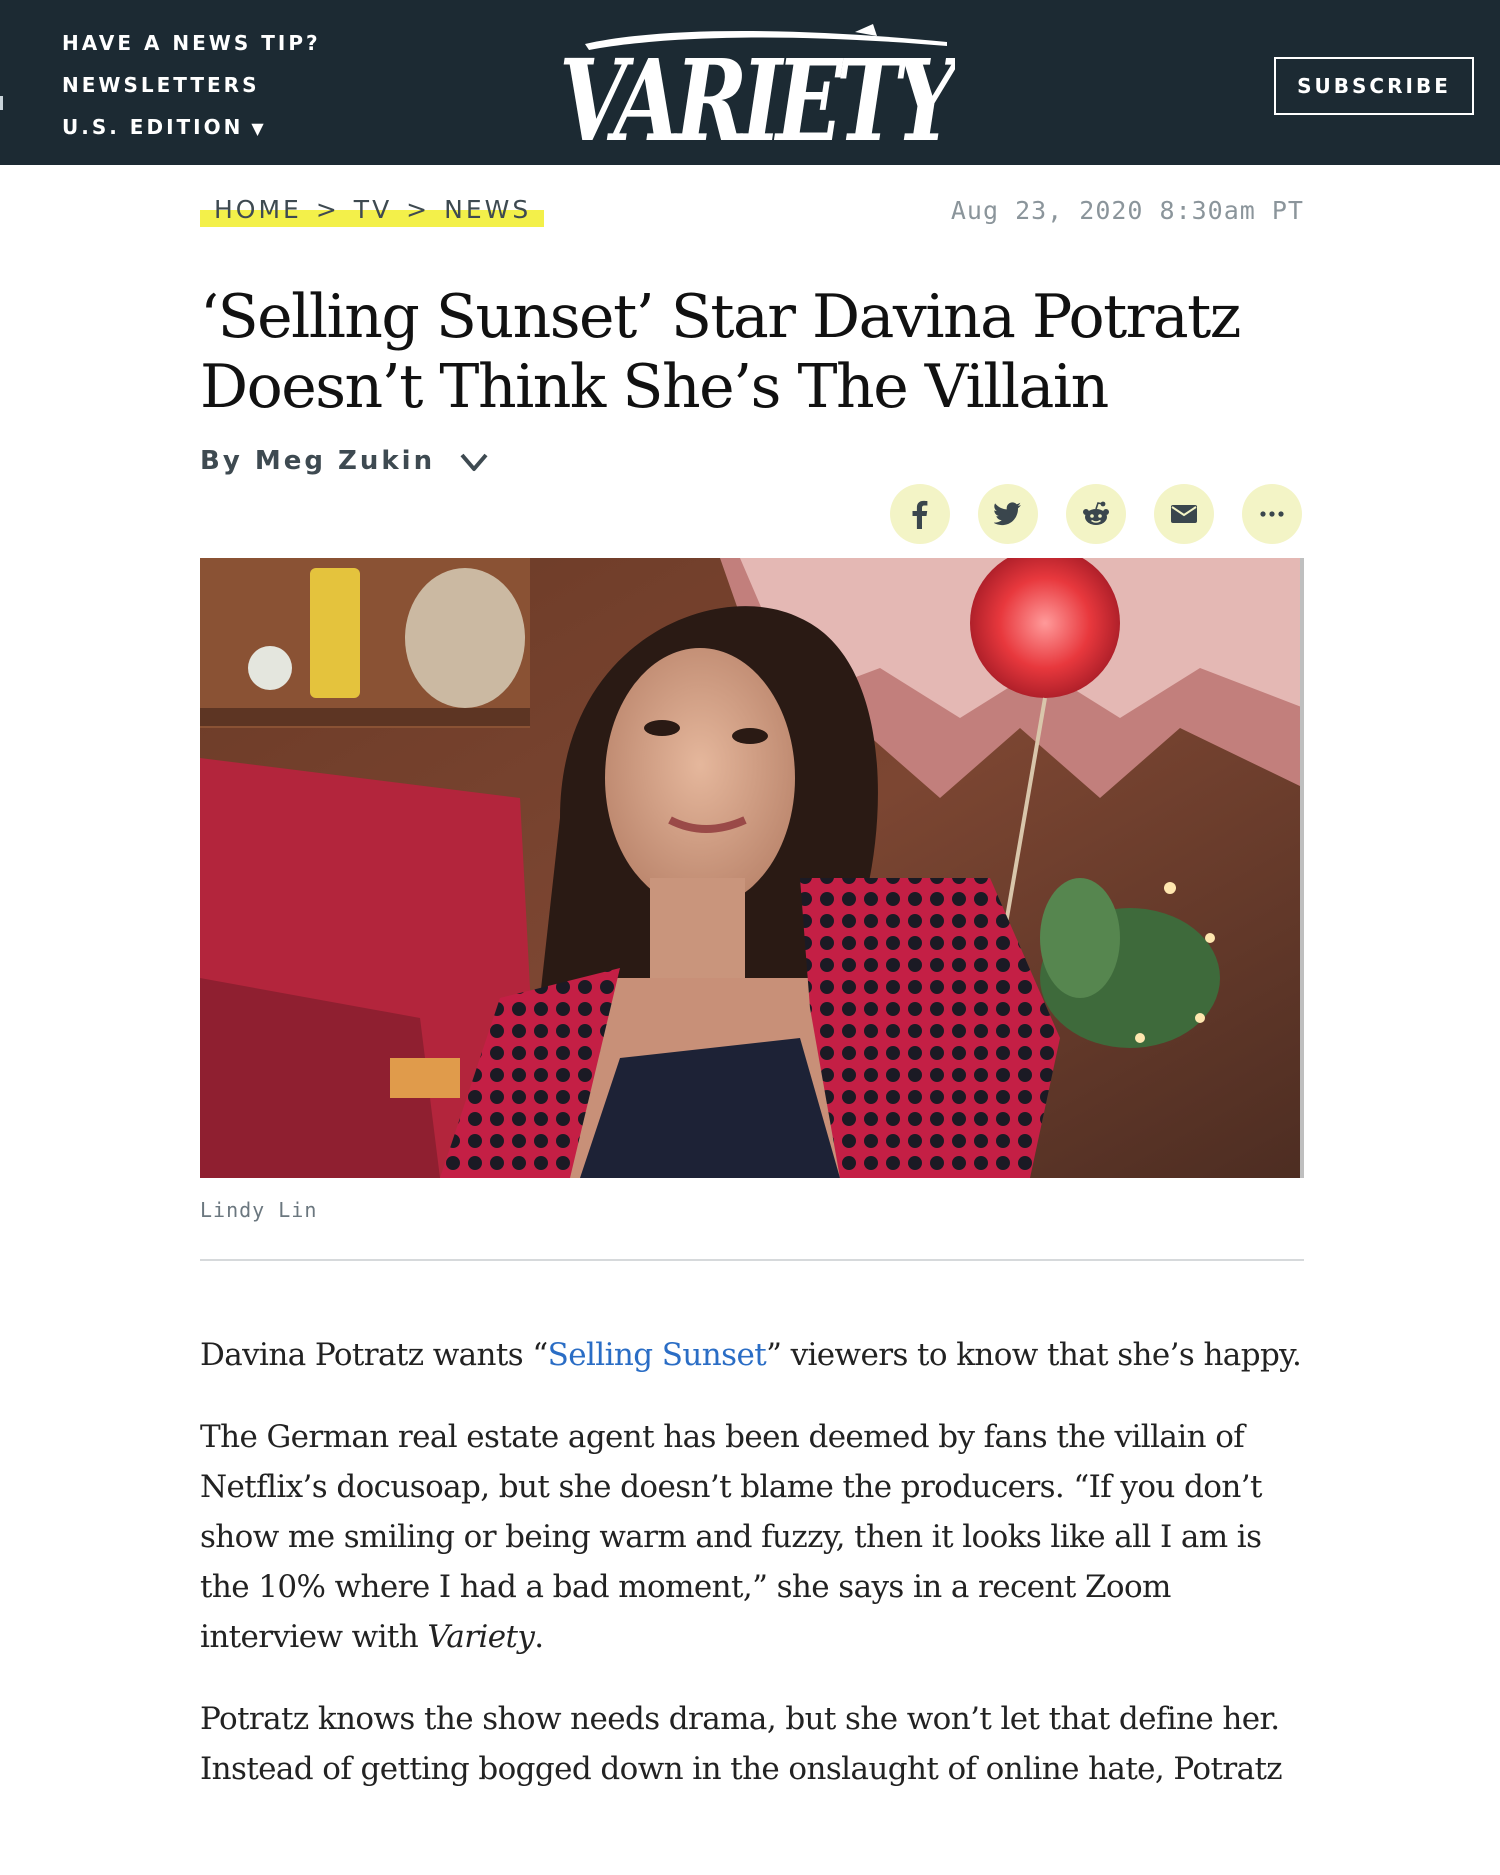 The width and height of the screenshot is (1500, 1875). I want to click on reddit-share-button, so click(1096, 514).